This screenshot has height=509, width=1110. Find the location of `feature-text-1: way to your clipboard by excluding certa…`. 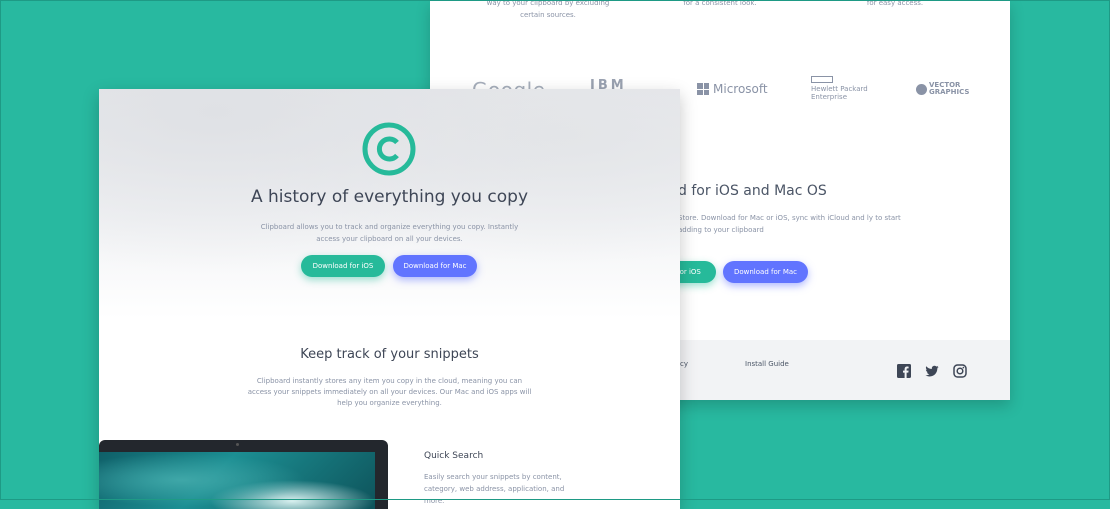

feature-text-1: way to your clipboard by excluding certa… is located at coordinates (548, 9).